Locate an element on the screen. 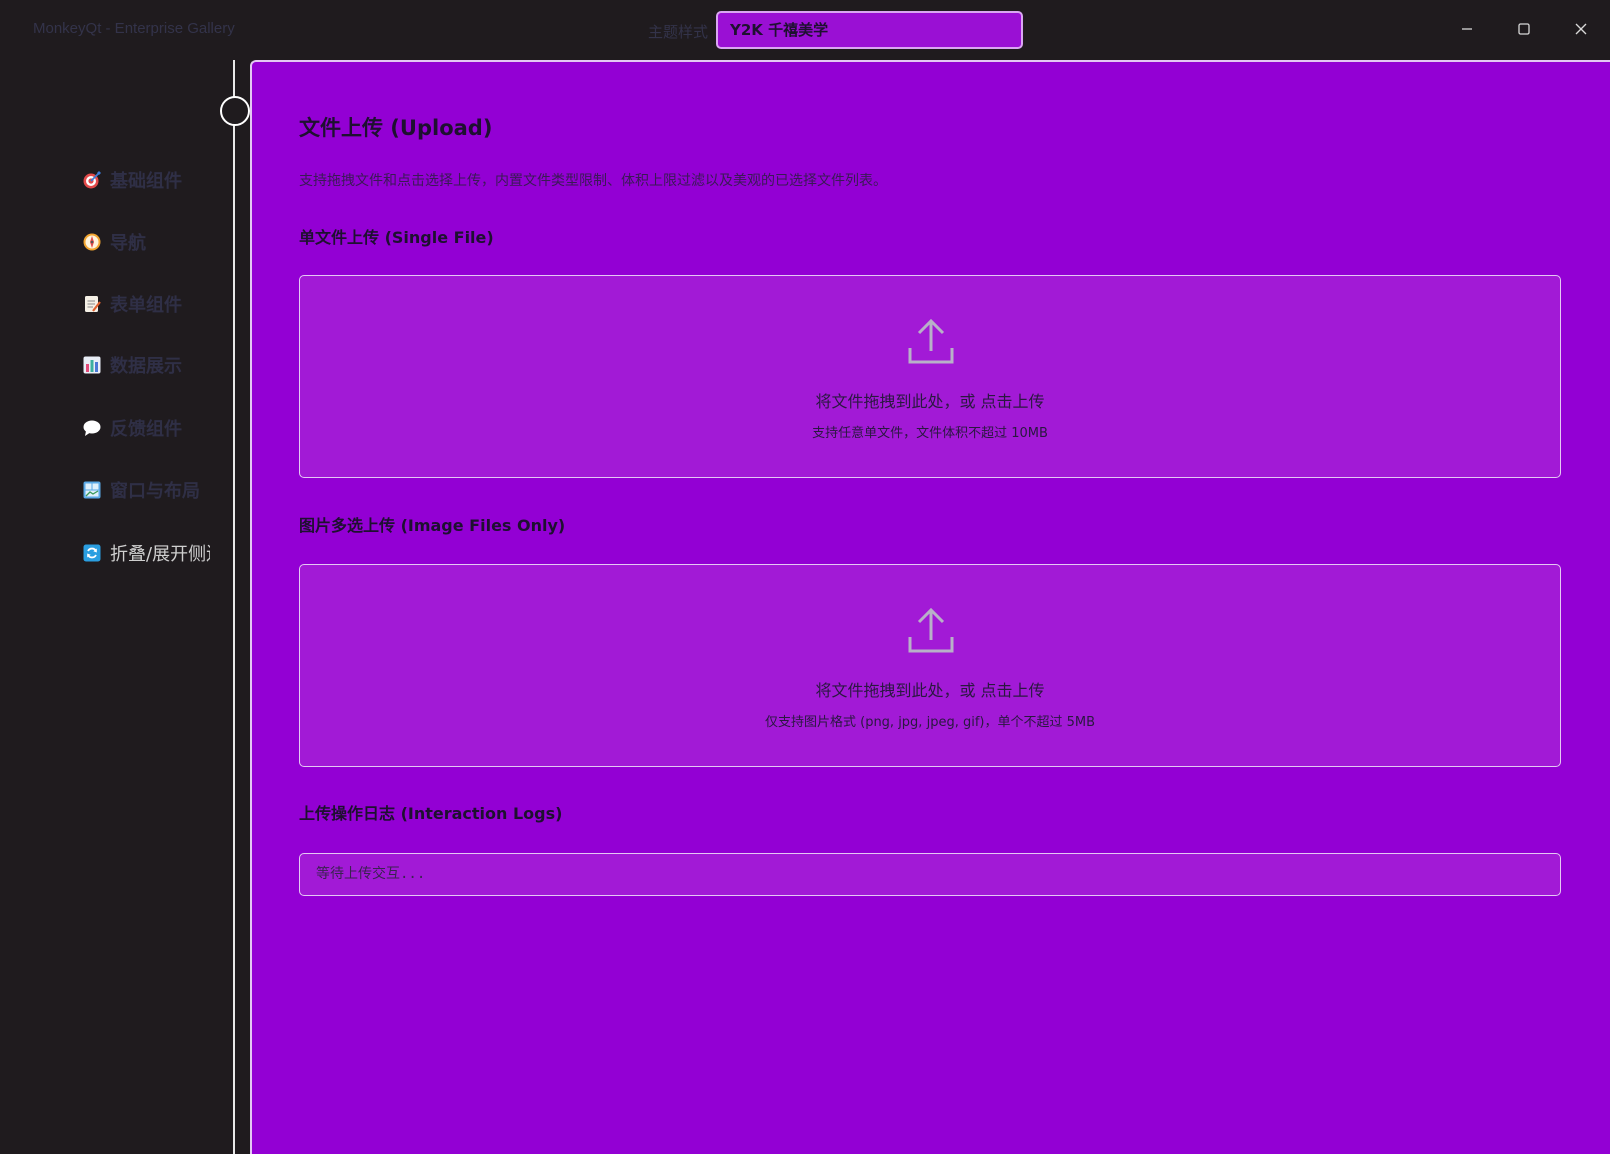 This screenshot has width=1610, height=1154. dropzone-hint: 仅支持图片格式 (png, jpg, jpeg, gif)，单个不超过 5MB is located at coordinates (930, 722).